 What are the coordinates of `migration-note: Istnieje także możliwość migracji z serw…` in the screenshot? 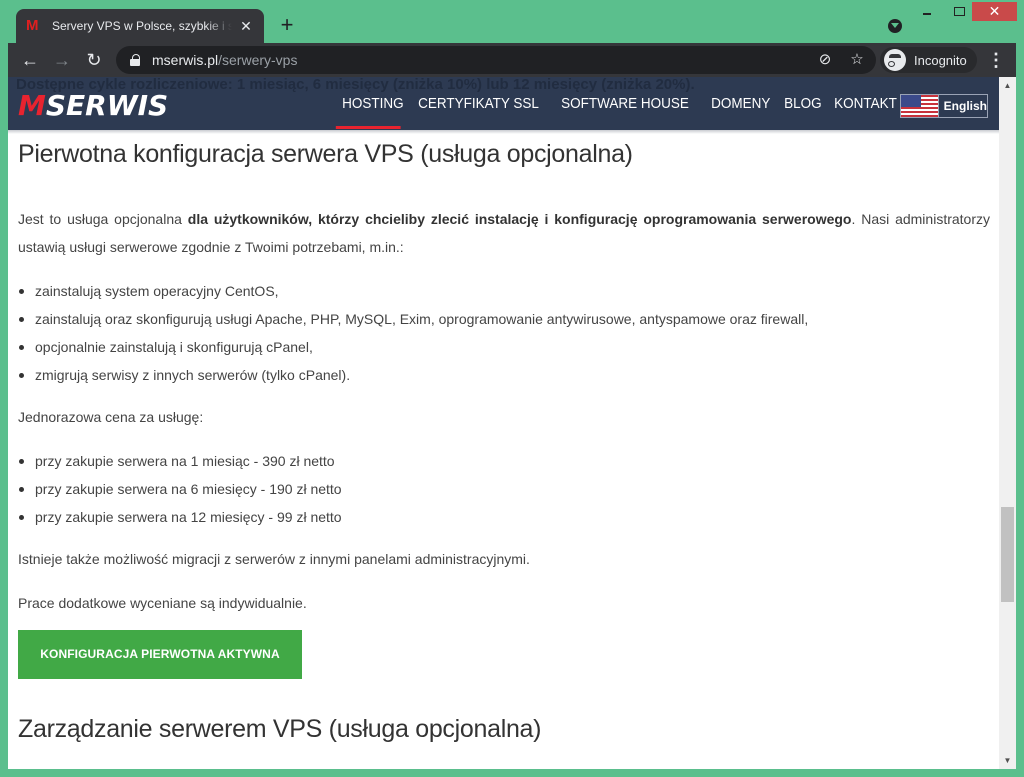 It's located at (274, 559).